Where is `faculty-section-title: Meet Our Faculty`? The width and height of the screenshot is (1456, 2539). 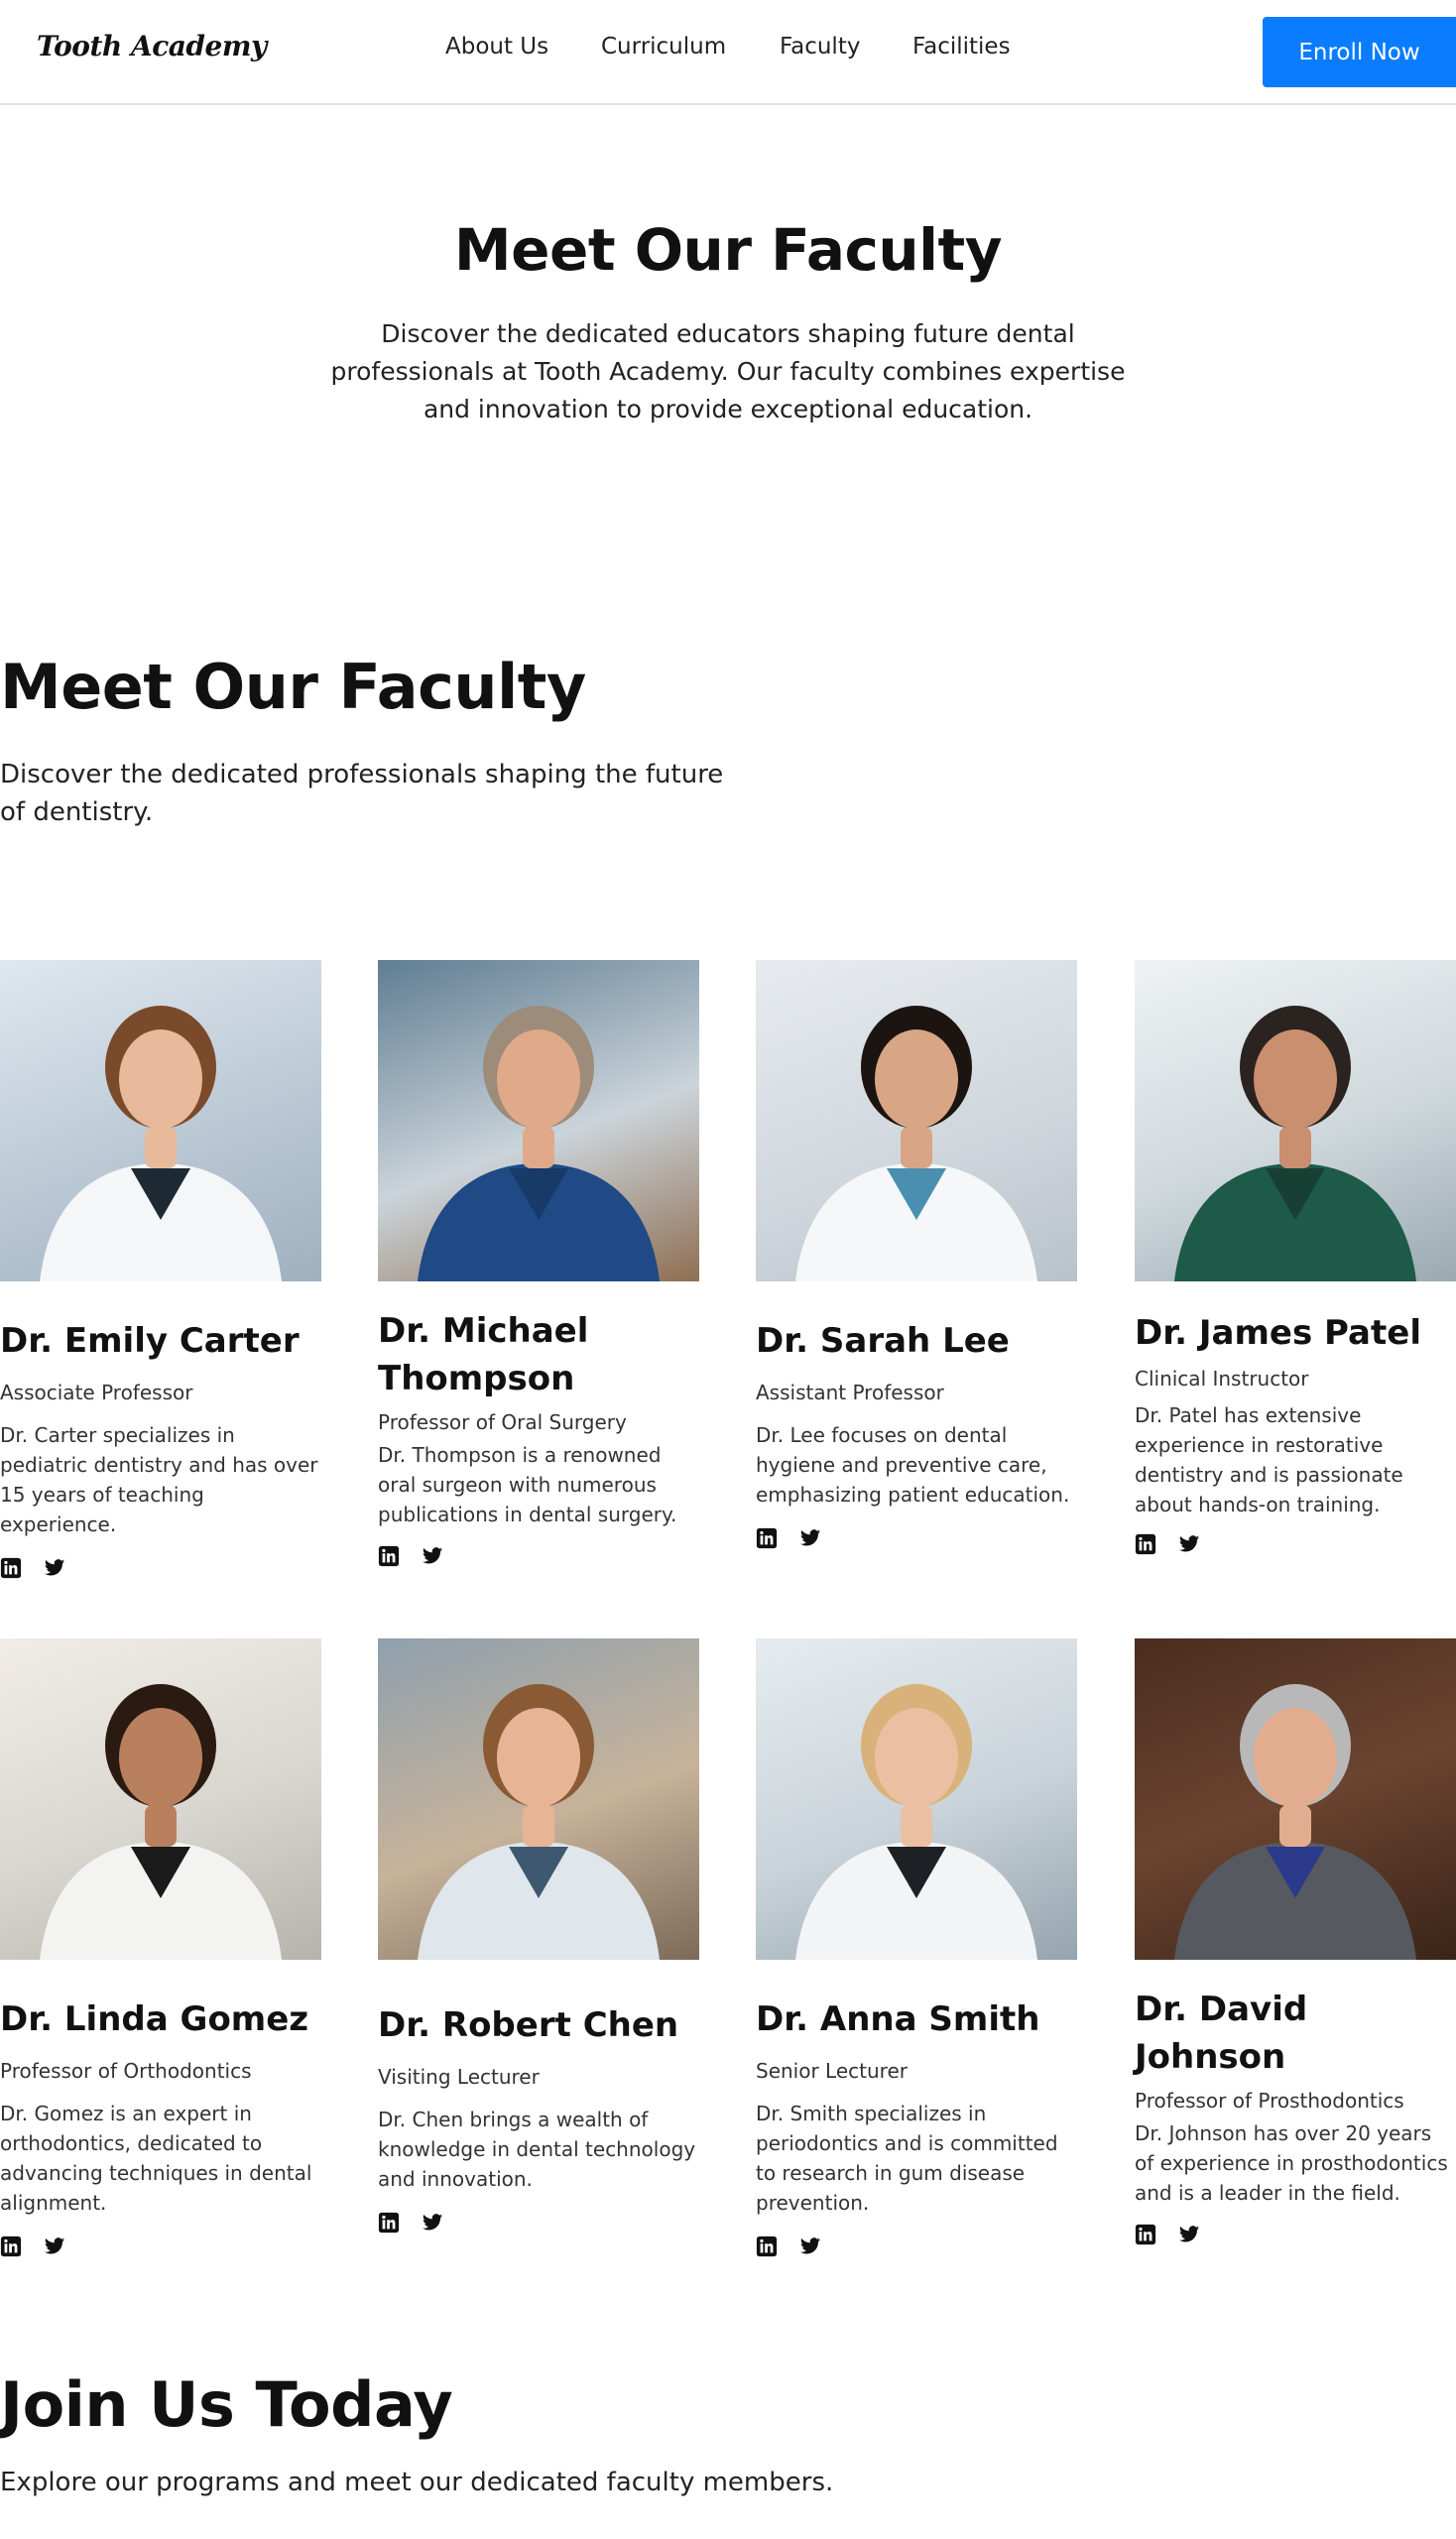 faculty-section-title: Meet Our Faculty is located at coordinates (293, 687).